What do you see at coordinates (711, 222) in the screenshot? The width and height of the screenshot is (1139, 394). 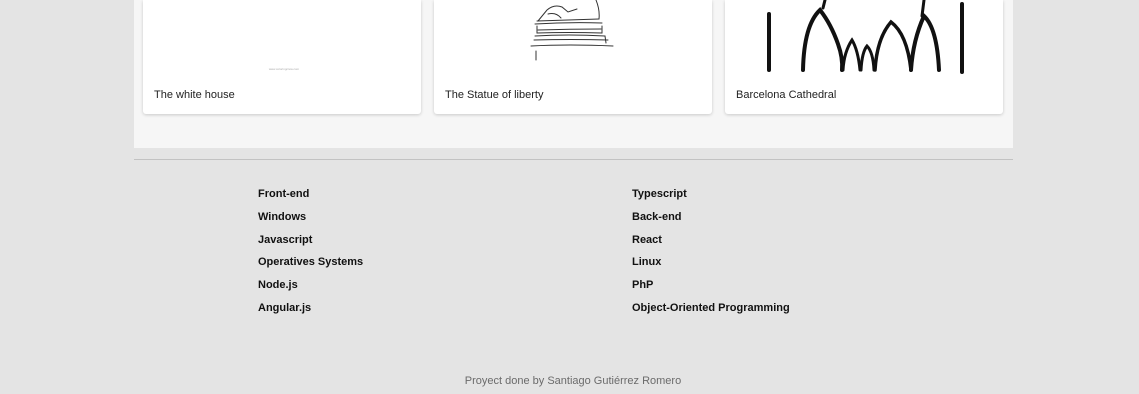 I see `footer-link-back-end: Back-end` at bounding box center [711, 222].